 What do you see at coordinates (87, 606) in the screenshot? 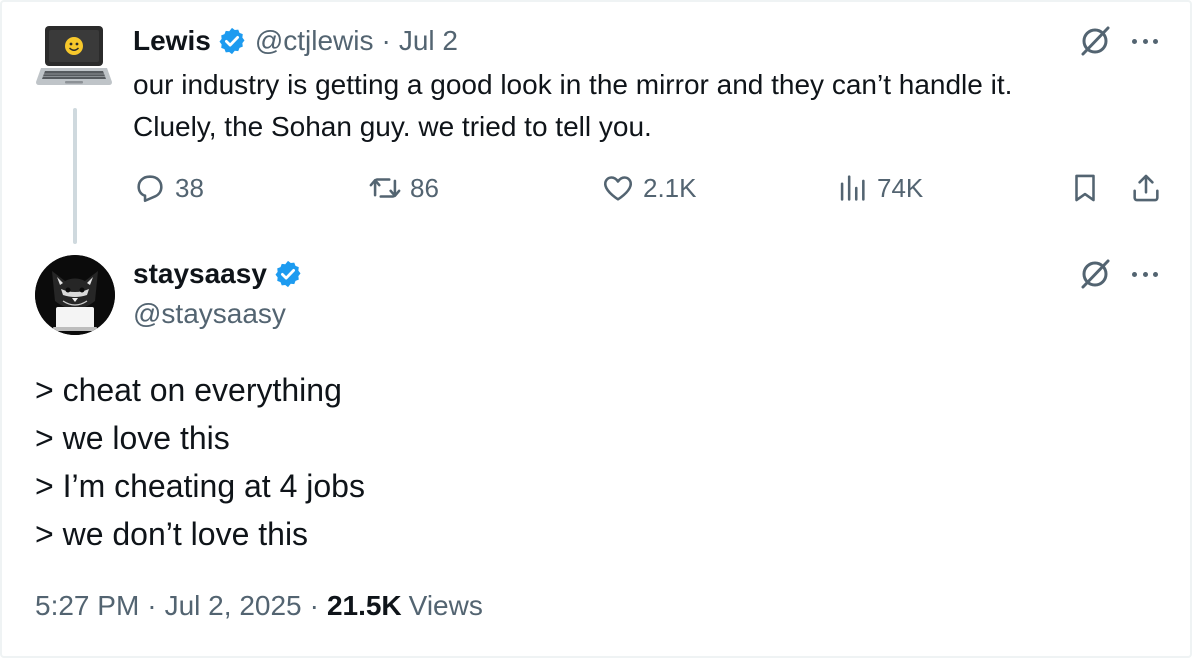
I see `post-time: 5:27 PM` at bounding box center [87, 606].